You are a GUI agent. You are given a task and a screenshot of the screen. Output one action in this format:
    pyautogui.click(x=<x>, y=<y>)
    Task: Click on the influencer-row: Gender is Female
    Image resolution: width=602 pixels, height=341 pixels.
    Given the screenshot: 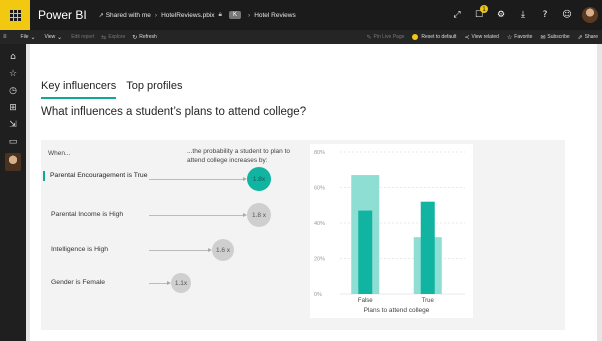 What is the action you would take?
    pyautogui.click(x=78, y=283)
    